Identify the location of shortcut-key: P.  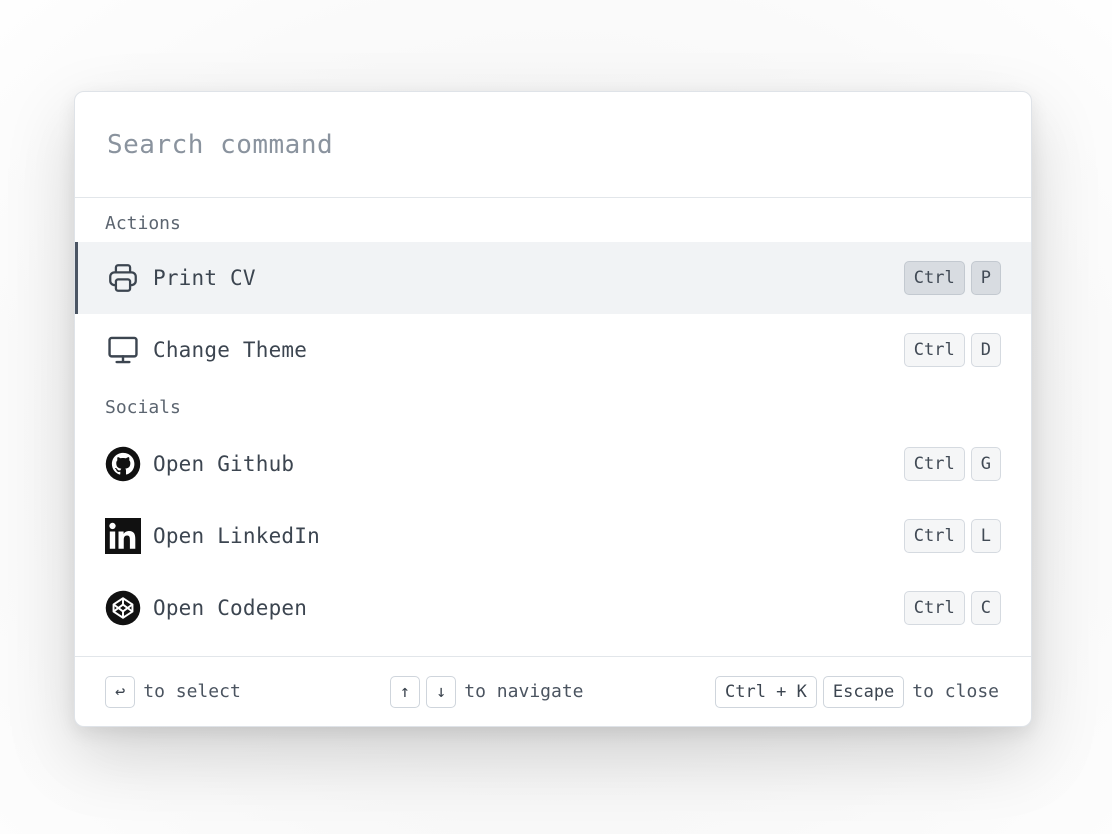
(985, 278).